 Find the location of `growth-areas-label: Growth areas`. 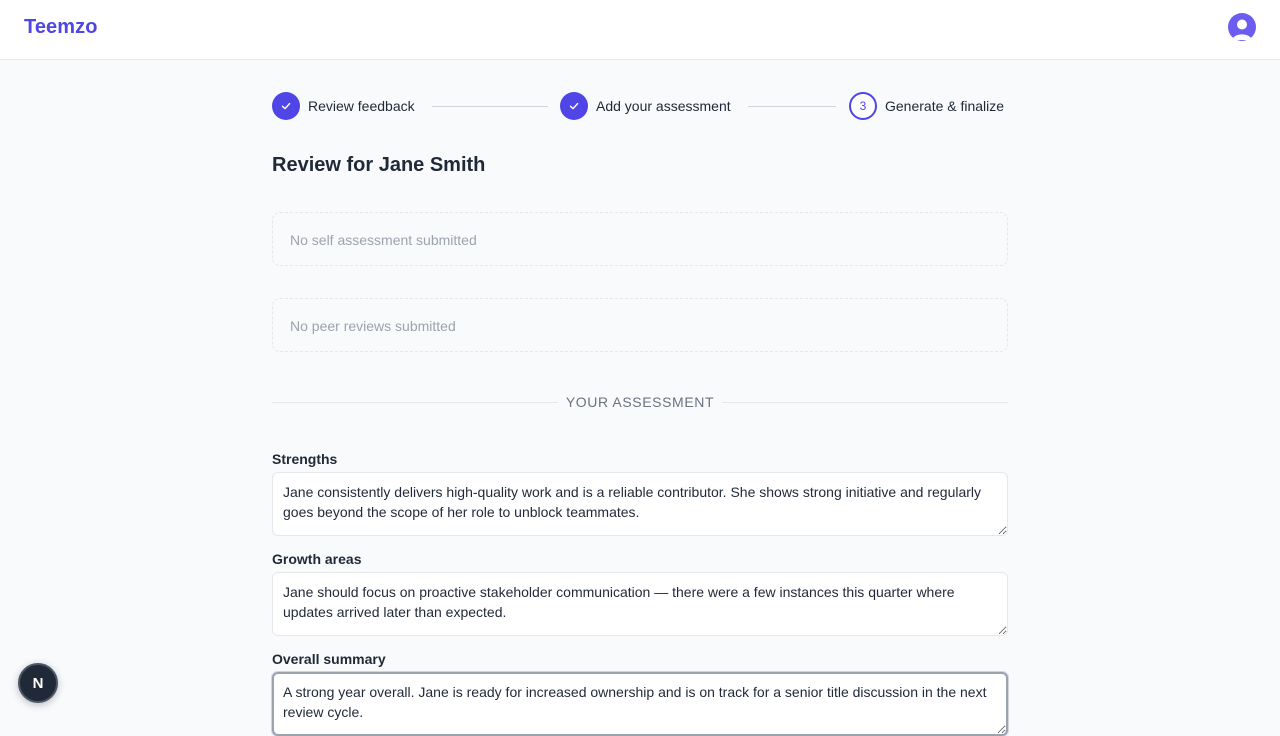

growth-areas-label: Growth areas is located at coordinates (317, 559).